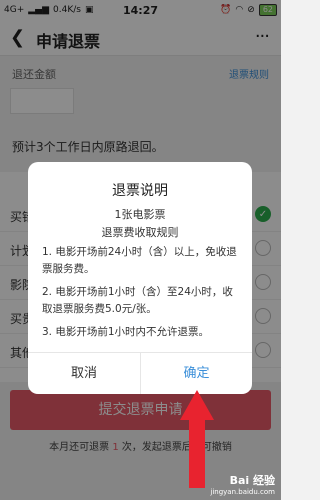  What do you see at coordinates (242, 492) in the screenshot?
I see `watermark-site: jingyan.baidu.com` at bounding box center [242, 492].